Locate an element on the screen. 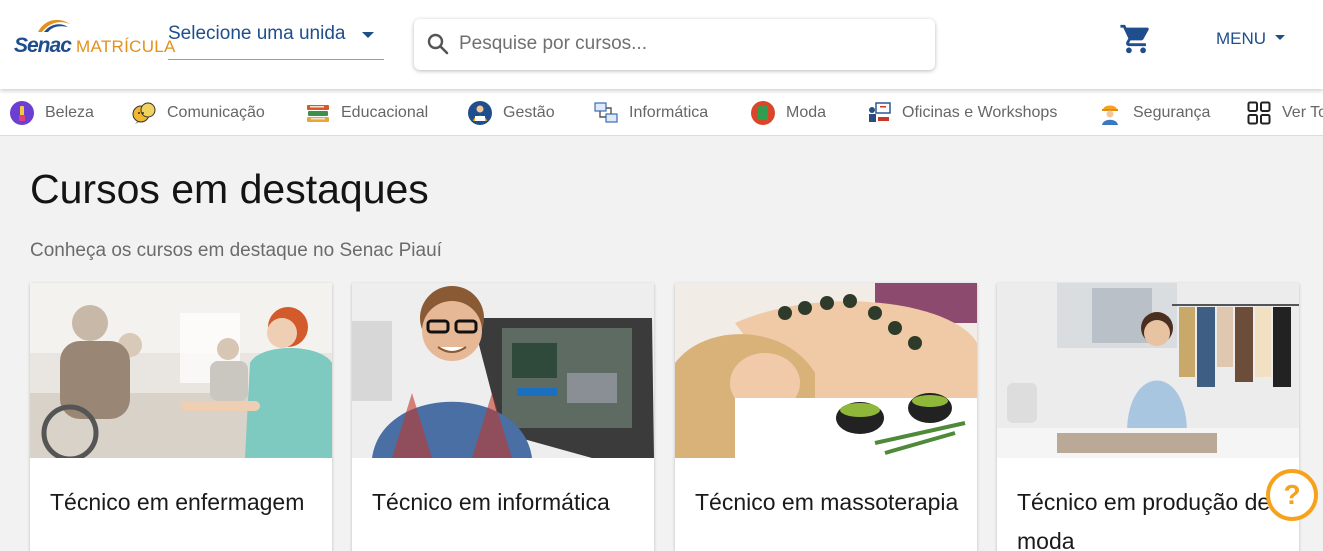  logo-brand-text: Senac is located at coordinates (43, 45).